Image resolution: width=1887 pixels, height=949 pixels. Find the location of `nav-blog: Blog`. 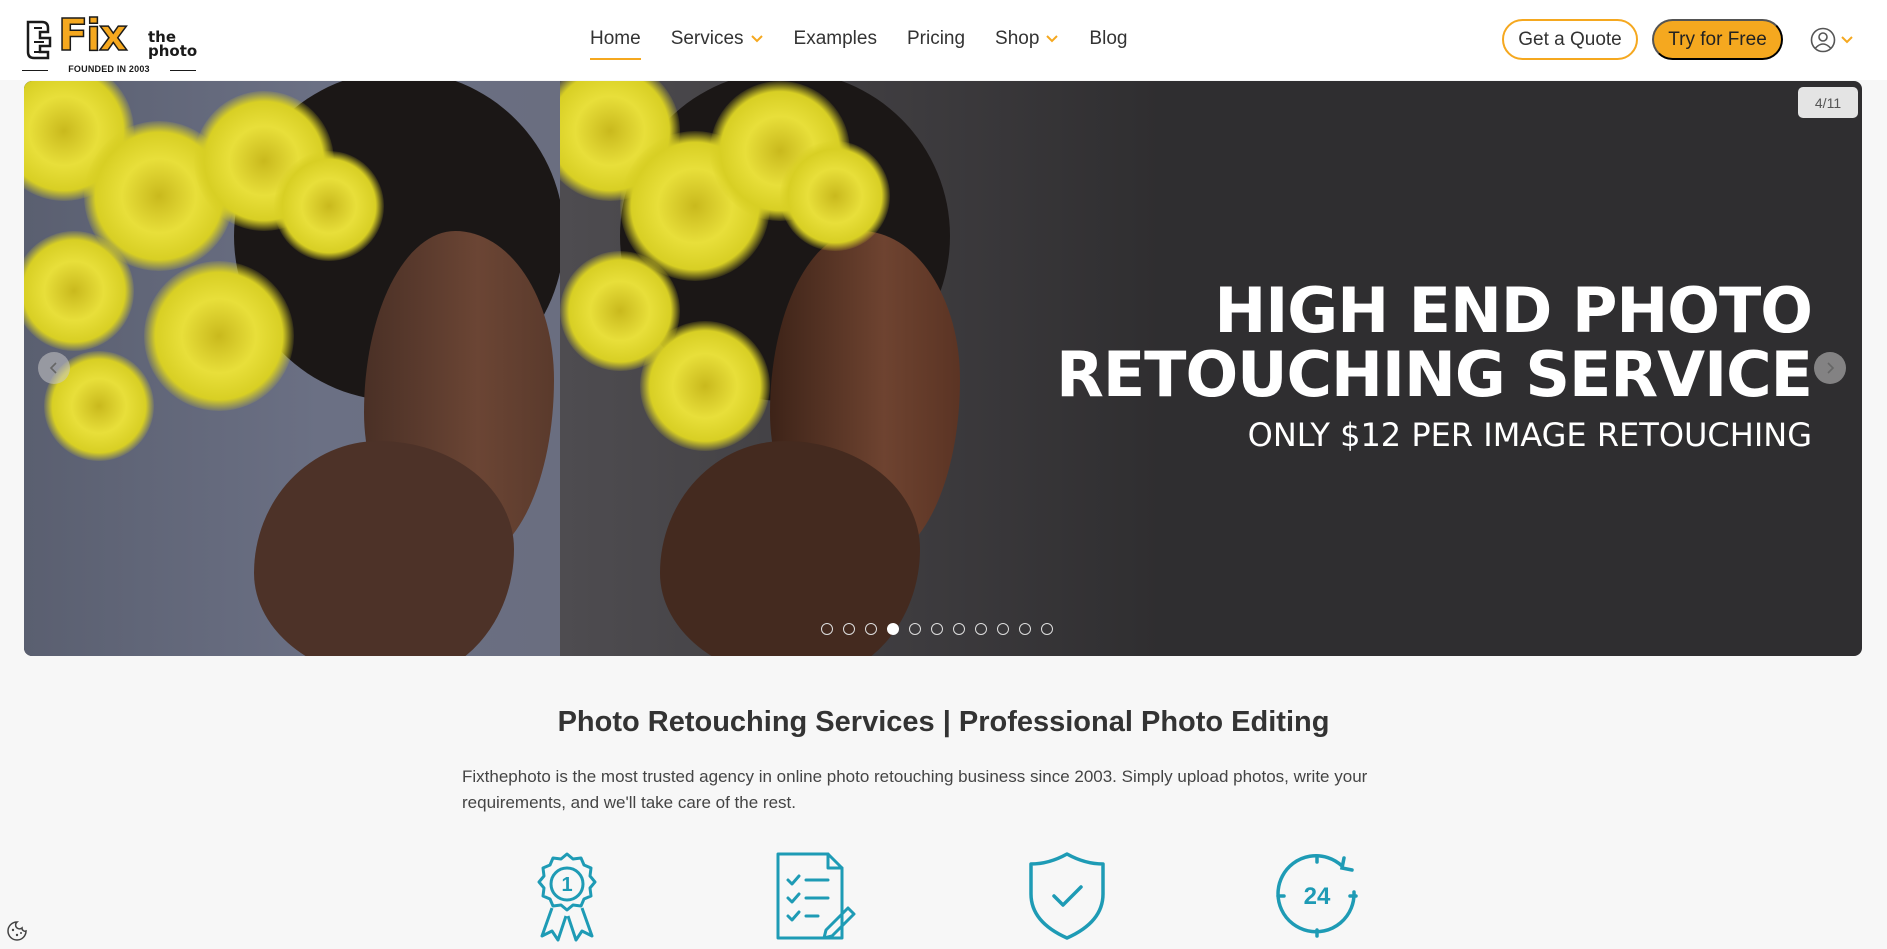

nav-blog: Blog is located at coordinates (1108, 39).